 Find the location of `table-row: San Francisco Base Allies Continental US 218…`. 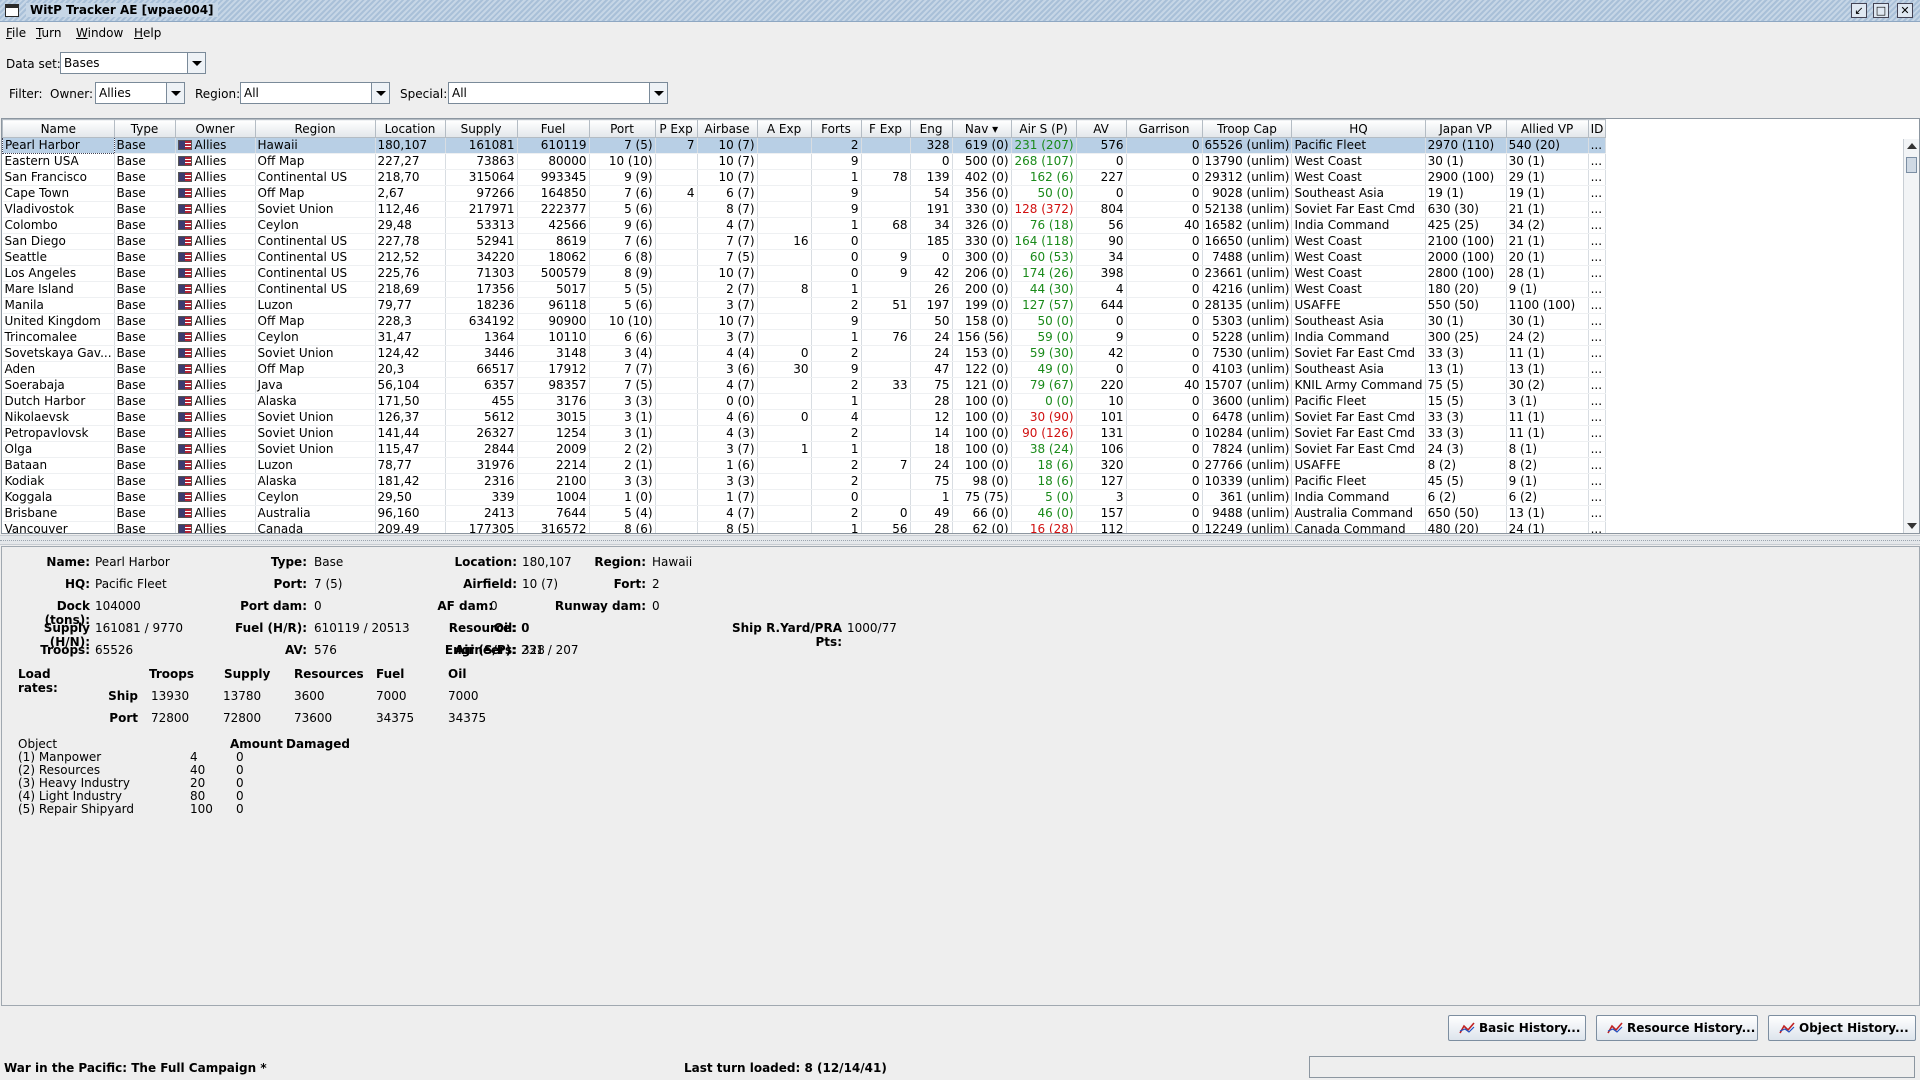

table-row: San Francisco Base Allies Continental US 218… is located at coordinates (804, 177).